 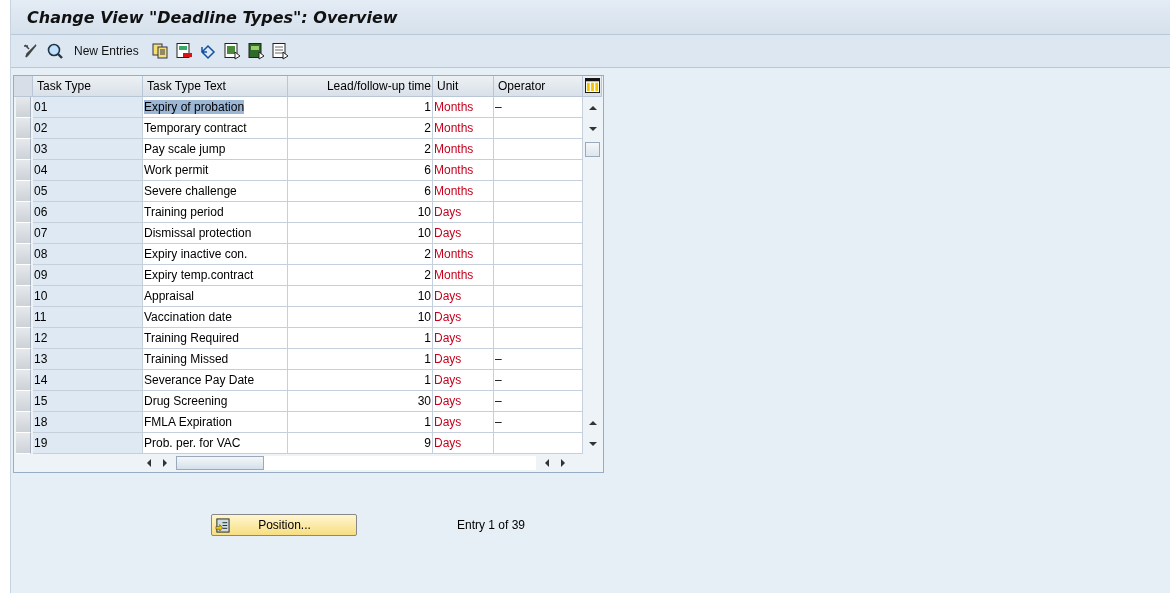 I want to click on table-cell: 13, so click(x=88, y=359).